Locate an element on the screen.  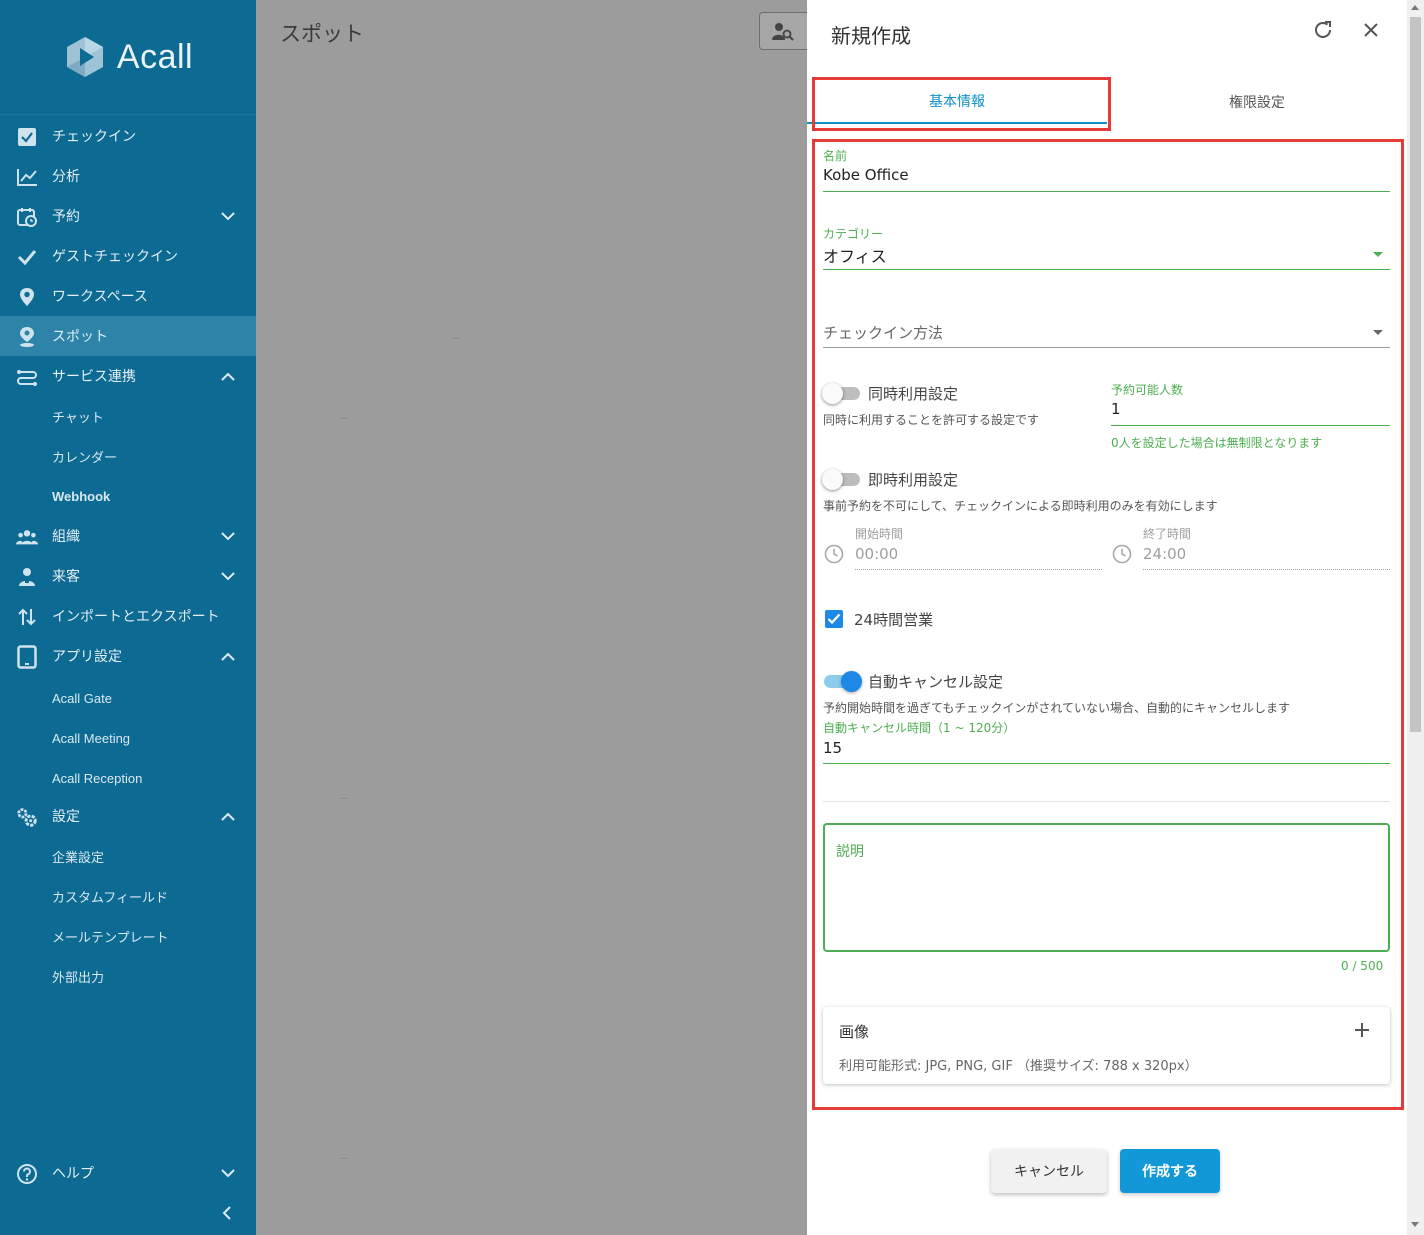
sidebar-item-label: ゲストチェックイン is located at coordinates (115, 257).